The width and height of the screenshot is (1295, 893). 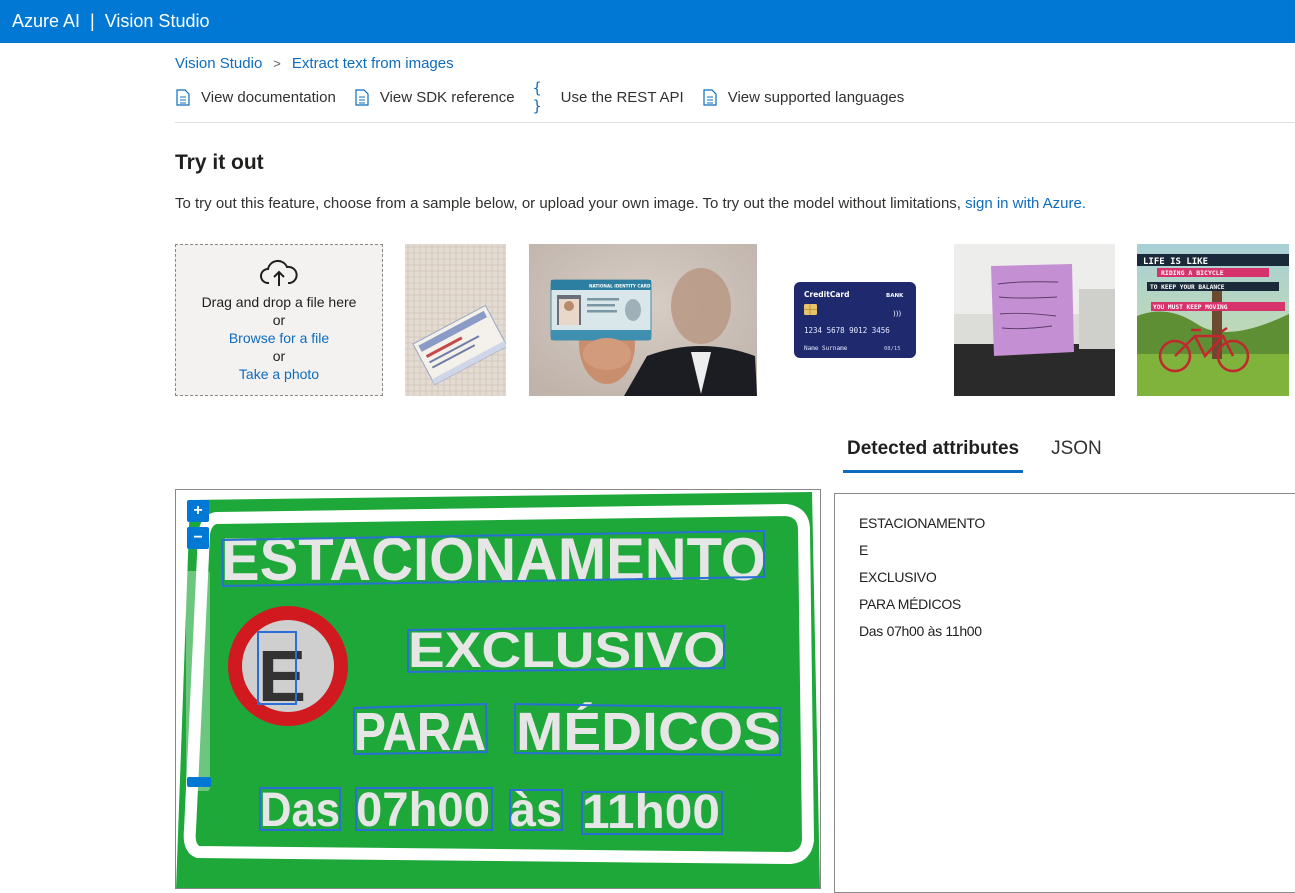 What do you see at coordinates (279, 302) in the screenshot?
I see `drag-drop-text: Drag and drop a file here` at bounding box center [279, 302].